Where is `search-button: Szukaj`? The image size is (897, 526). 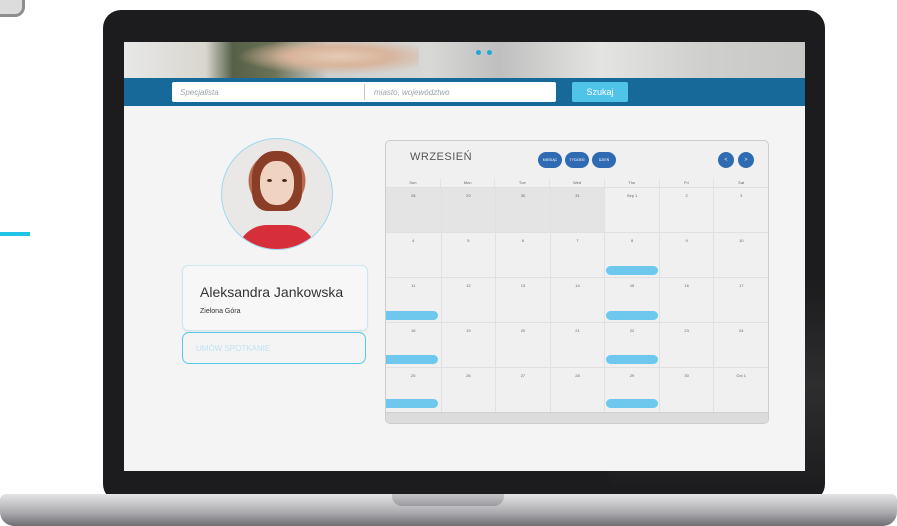
search-button: Szukaj is located at coordinates (600, 92).